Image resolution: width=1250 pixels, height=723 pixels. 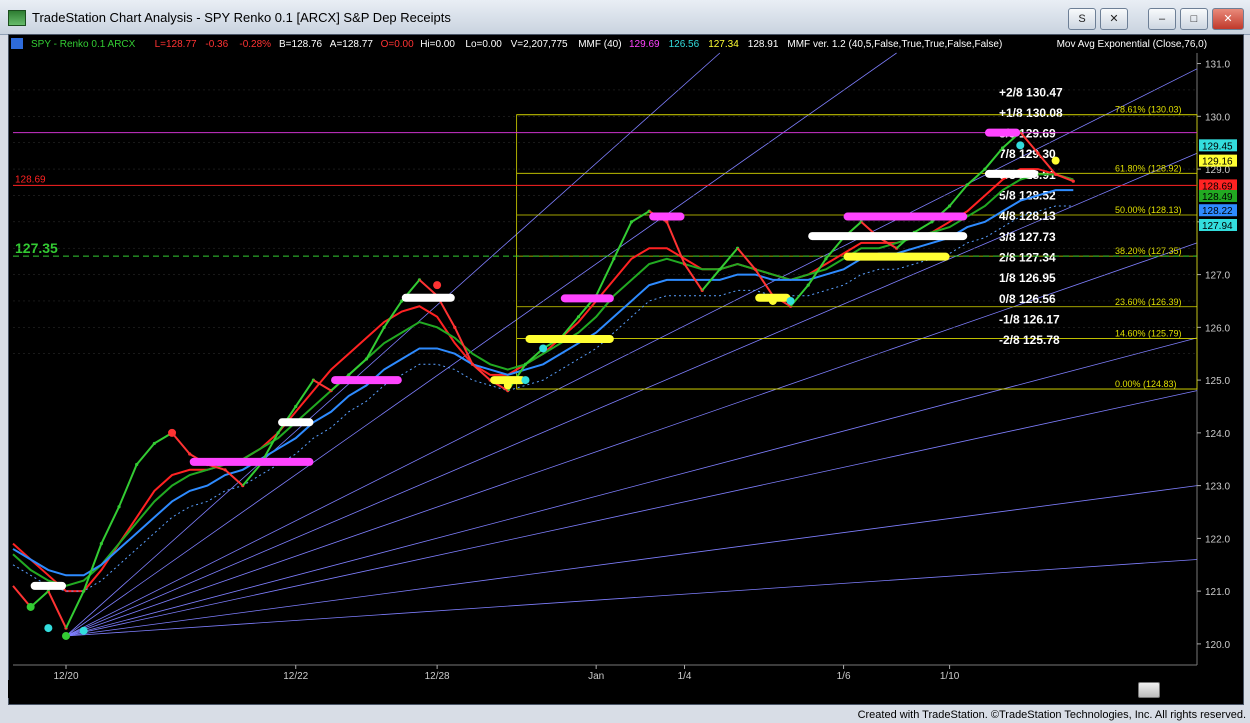 I want to click on fib-level-label: 38.20% (127.35), so click(x=1148, y=251).